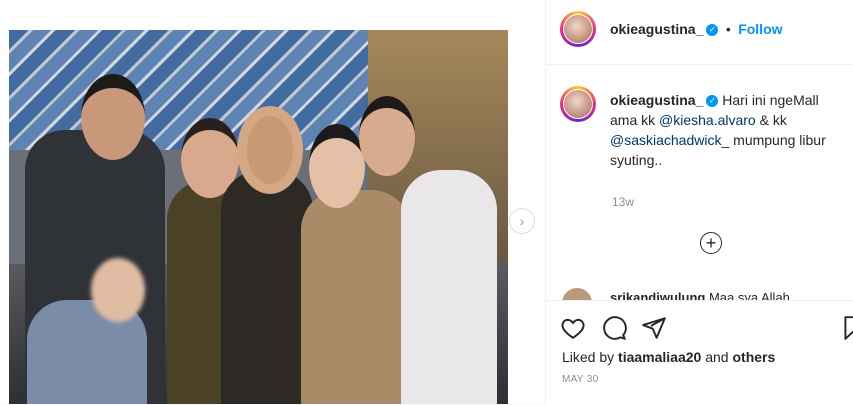 The height and width of the screenshot is (405, 853). I want to click on chevron-right-icon: ›, so click(522, 221).